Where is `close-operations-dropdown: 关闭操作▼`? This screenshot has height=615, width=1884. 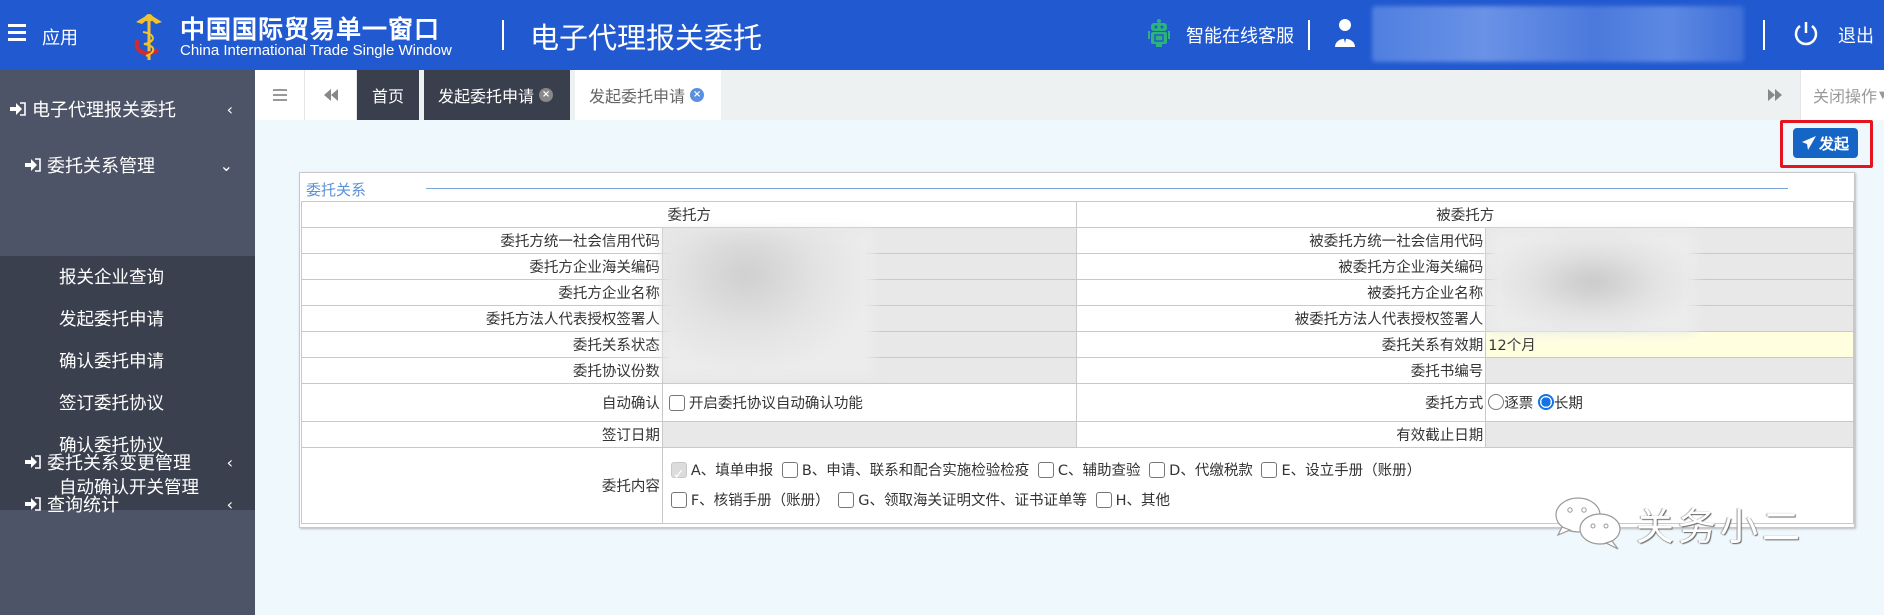
close-operations-dropdown: 关闭操作▼ is located at coordinates (1842, 95).